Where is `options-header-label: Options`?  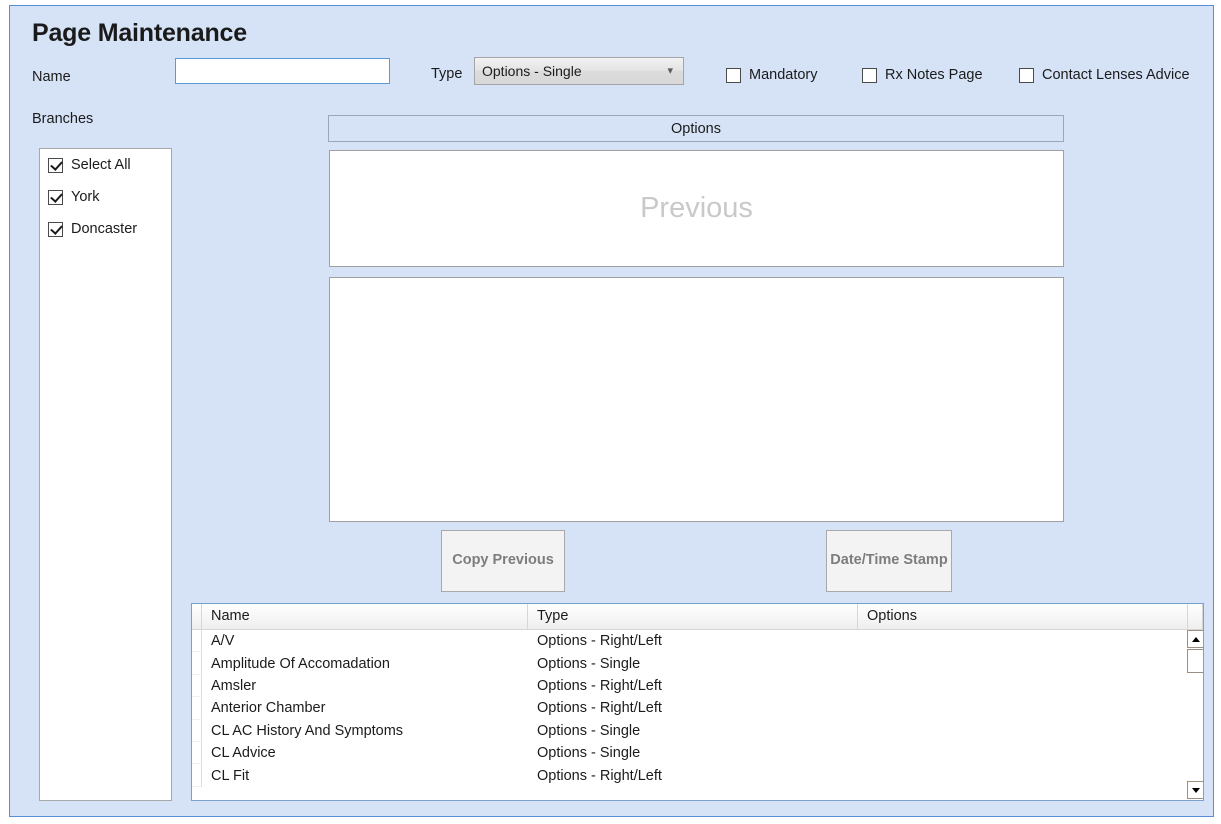
options-header-label: Options is located at coordinates (696, 128).